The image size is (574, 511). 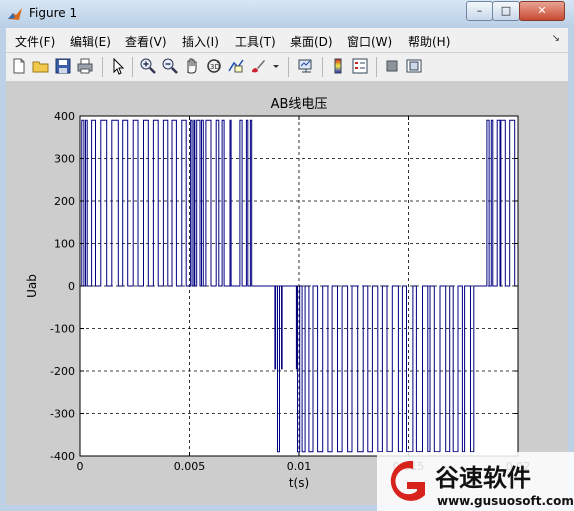 I want to click on x-tick-label: 0.005, so click(x=190, y=466).